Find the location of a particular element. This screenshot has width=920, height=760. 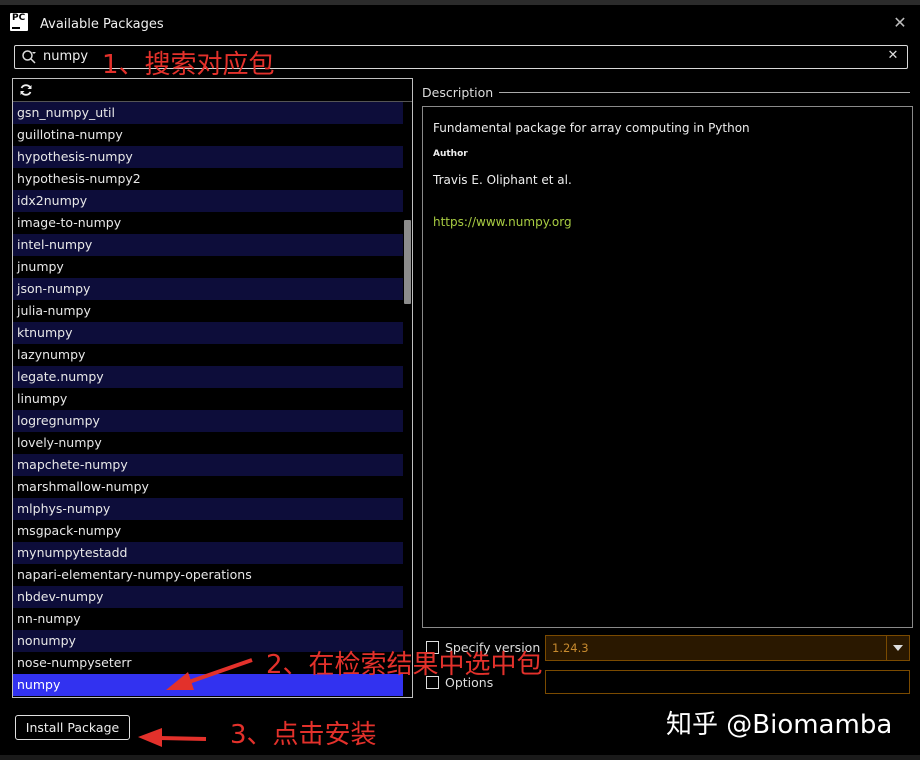

package-item: guillotina-numpy is located at coordinates (208, 135).